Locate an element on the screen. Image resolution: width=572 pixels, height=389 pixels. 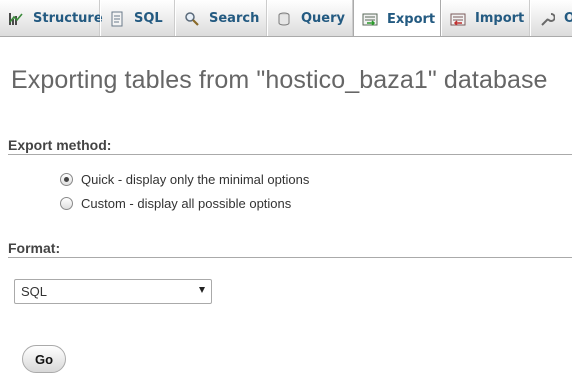
export-icon is located at coordinates (370, 19).